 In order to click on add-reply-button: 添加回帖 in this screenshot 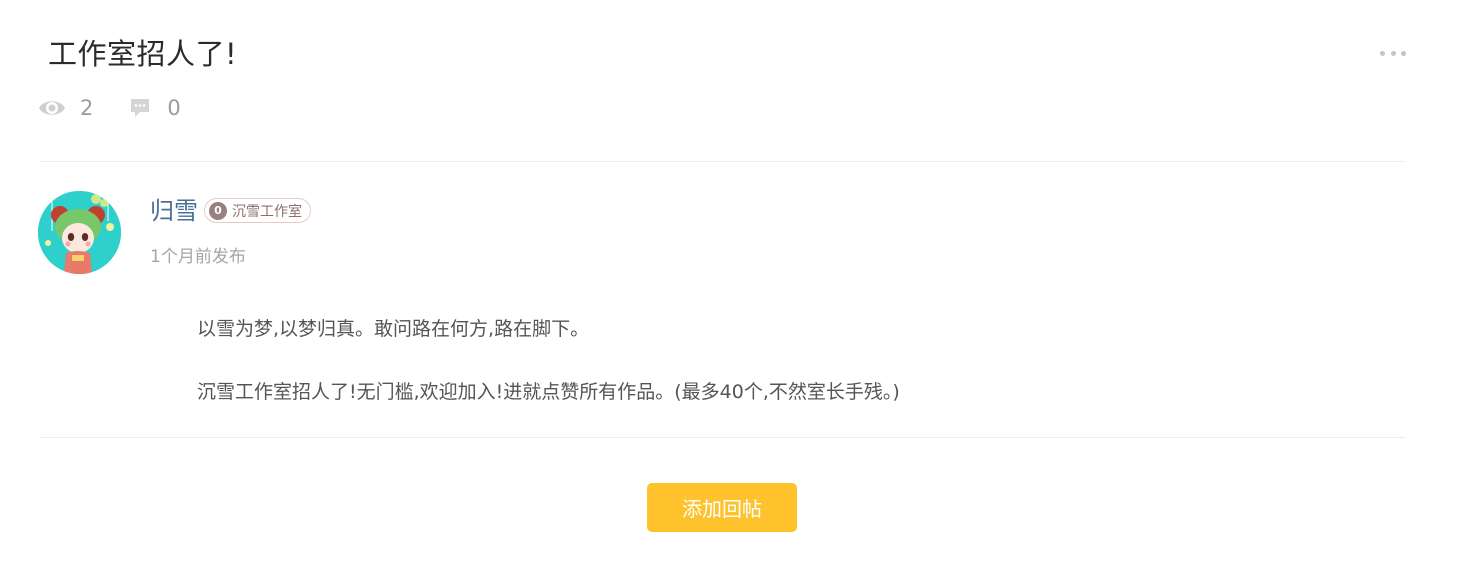, I will do `click(722, 507)`.